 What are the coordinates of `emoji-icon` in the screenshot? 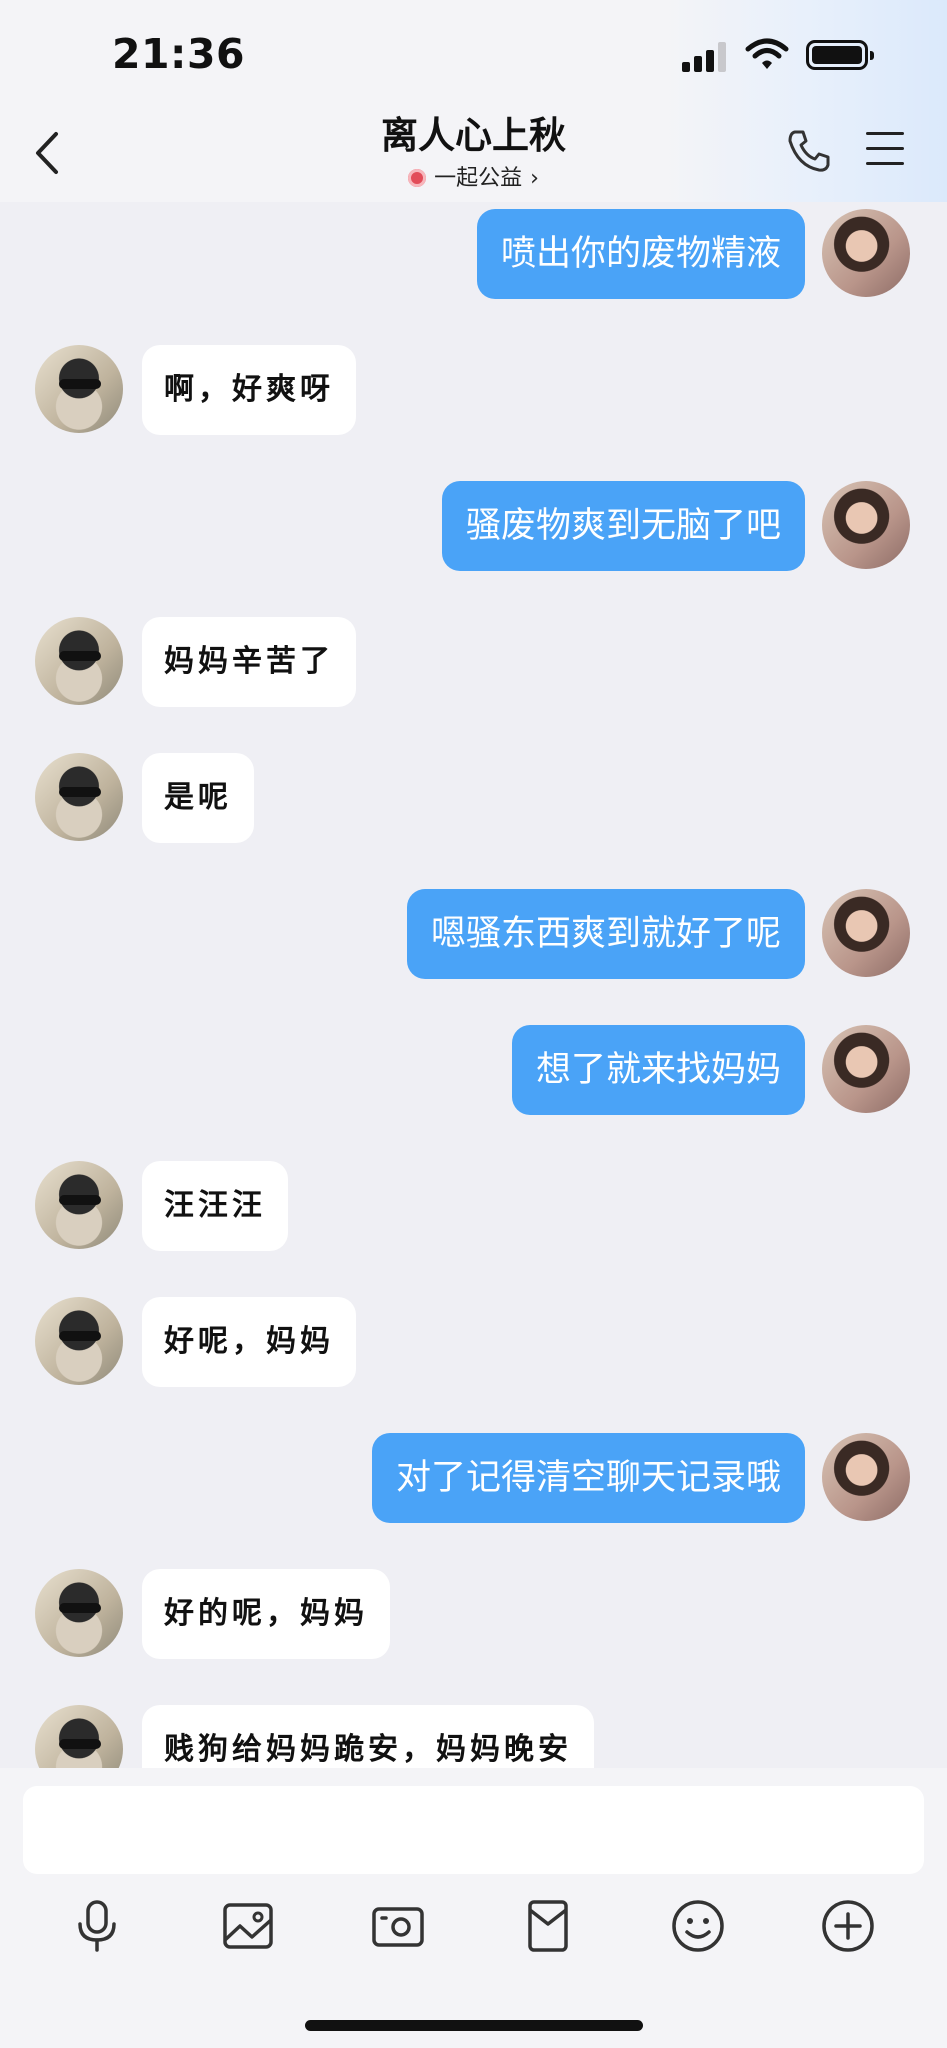 It's located at (698, 1926).